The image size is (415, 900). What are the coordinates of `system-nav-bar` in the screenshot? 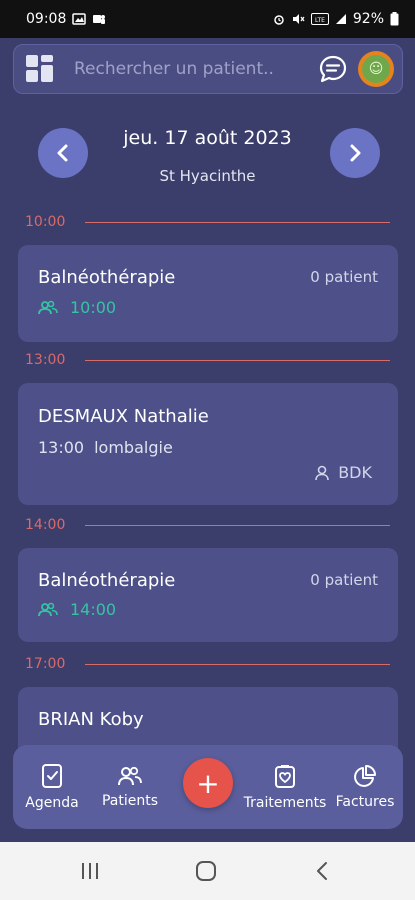 It's located at (207, 871).